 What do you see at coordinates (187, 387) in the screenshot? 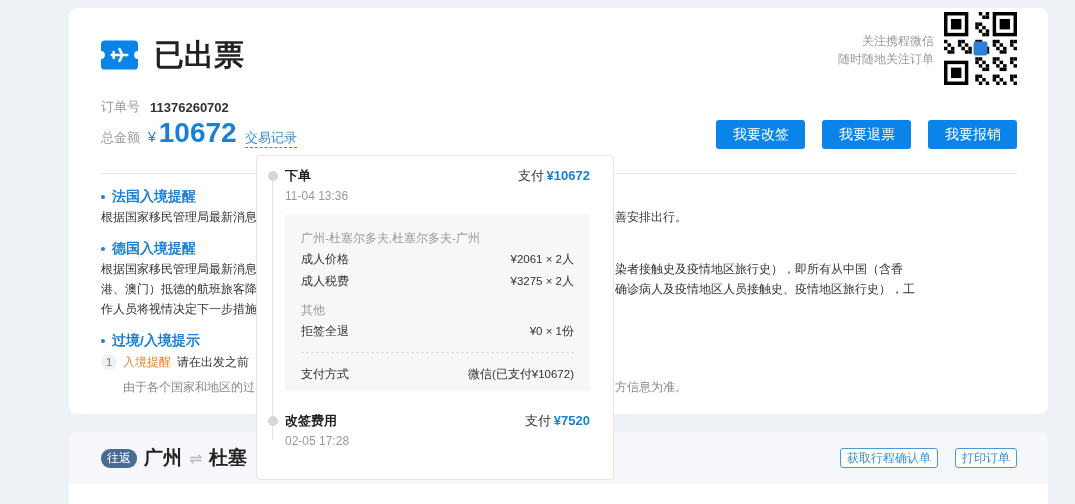
I see `note-text: 由于各个国家和地区的过` at bounding box center [187, 387].